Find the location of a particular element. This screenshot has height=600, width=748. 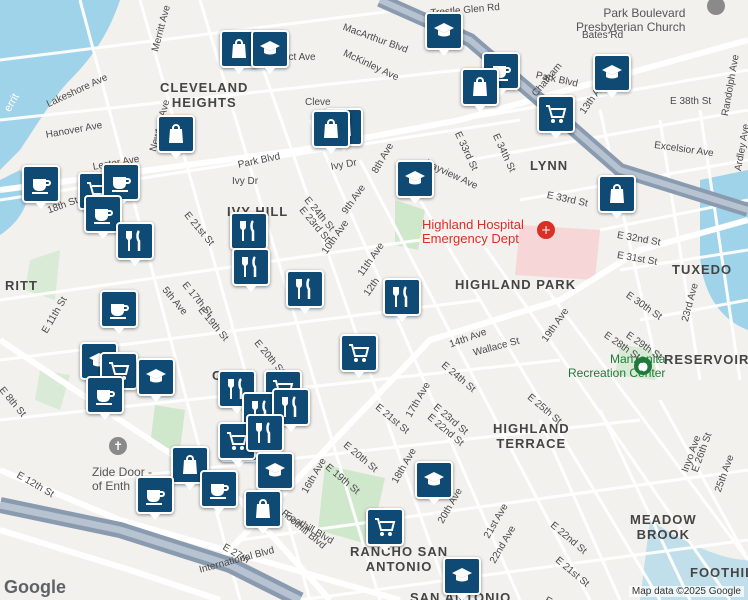

area-label: RITT is located at coordinates (21, 285).